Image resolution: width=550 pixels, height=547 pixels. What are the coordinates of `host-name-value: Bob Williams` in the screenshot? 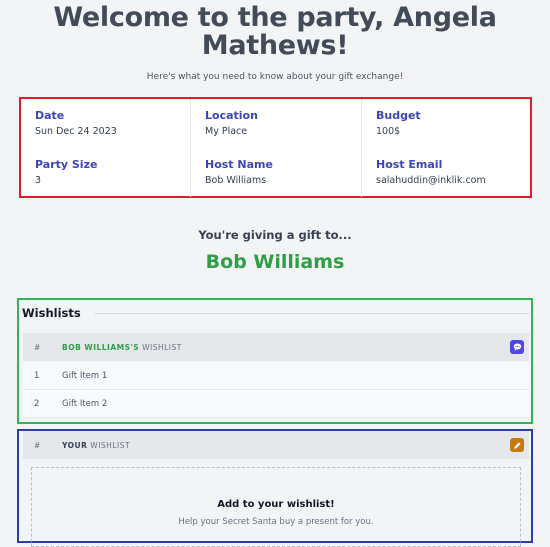 It's located at (236, 180).